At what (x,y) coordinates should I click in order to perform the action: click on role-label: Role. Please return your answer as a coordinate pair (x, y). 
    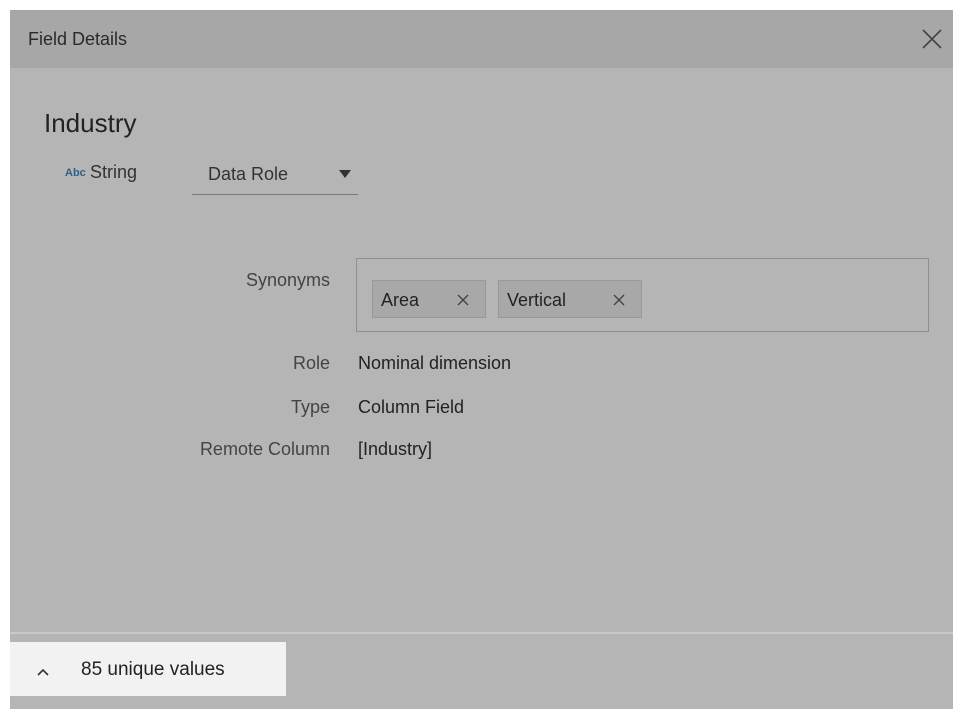
    Looking at the image, I should click on (311, 363).